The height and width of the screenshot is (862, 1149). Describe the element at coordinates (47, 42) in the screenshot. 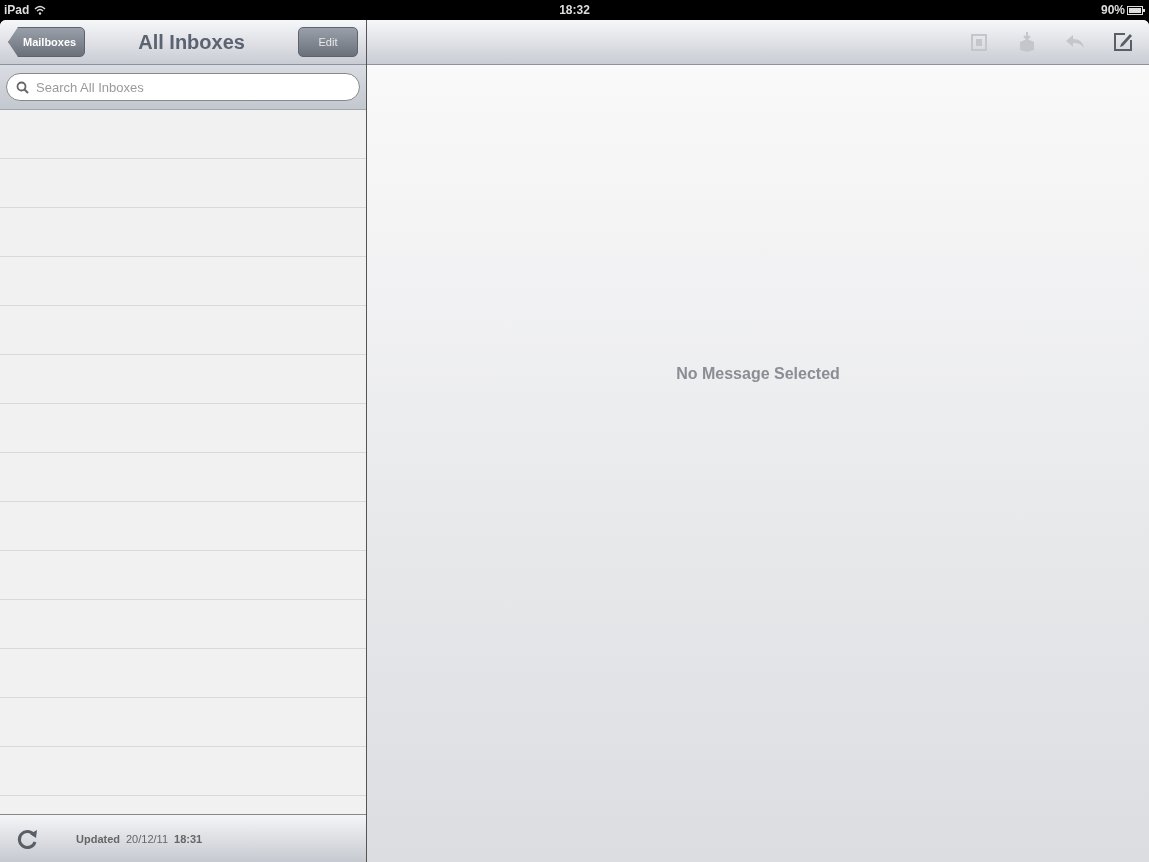

I see `back-button: Mailboxes` at that location.